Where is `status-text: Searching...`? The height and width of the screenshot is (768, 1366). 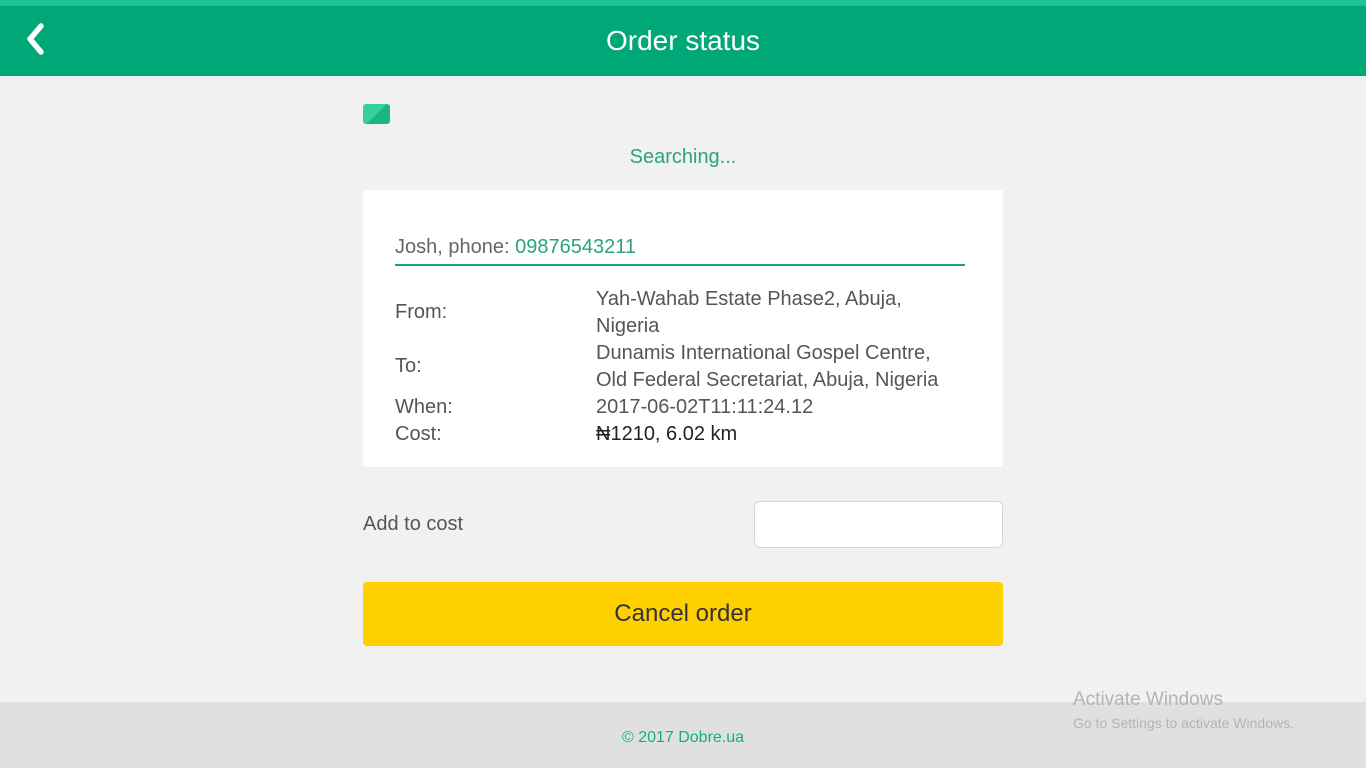
status-text: Searching... is located at coordinates (683, 157).